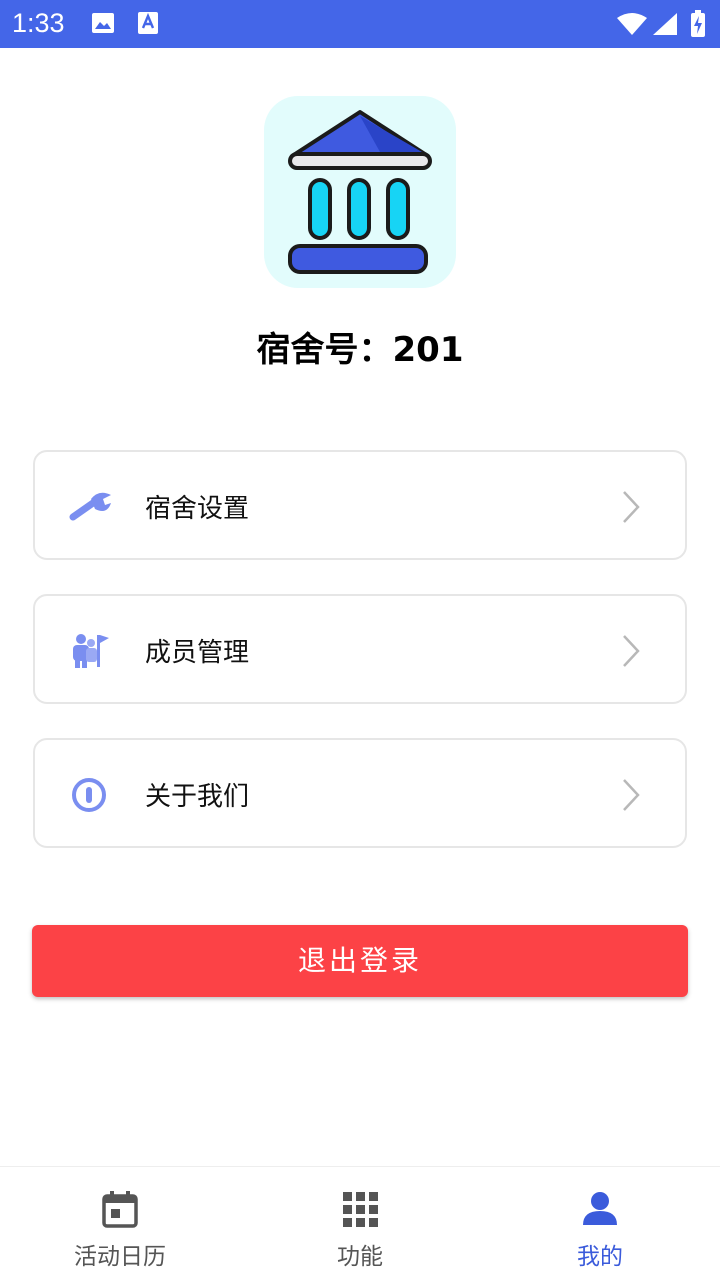  I want to click on nav-tab-label: 我的, so click(600, 1257).